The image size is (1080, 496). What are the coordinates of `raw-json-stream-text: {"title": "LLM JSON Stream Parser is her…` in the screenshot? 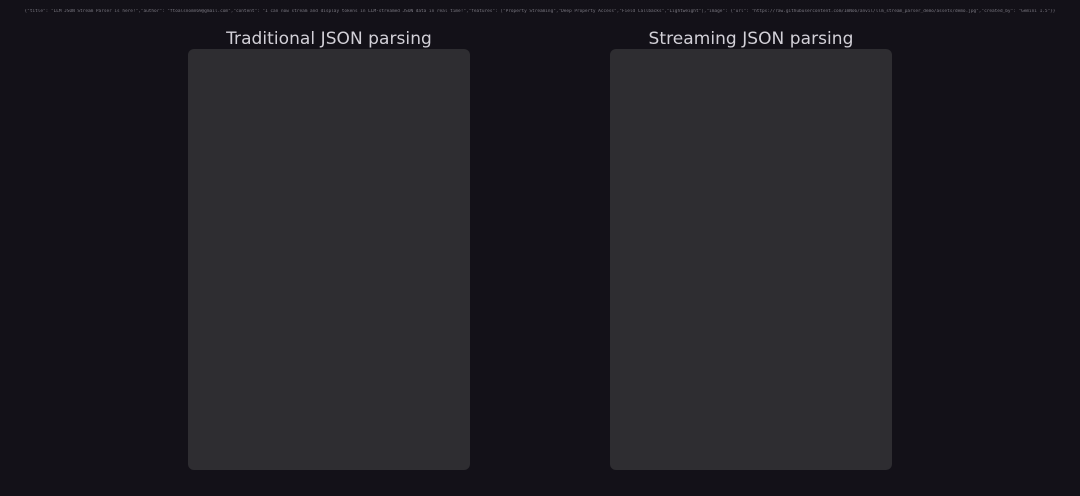 It's located at (540, 11).